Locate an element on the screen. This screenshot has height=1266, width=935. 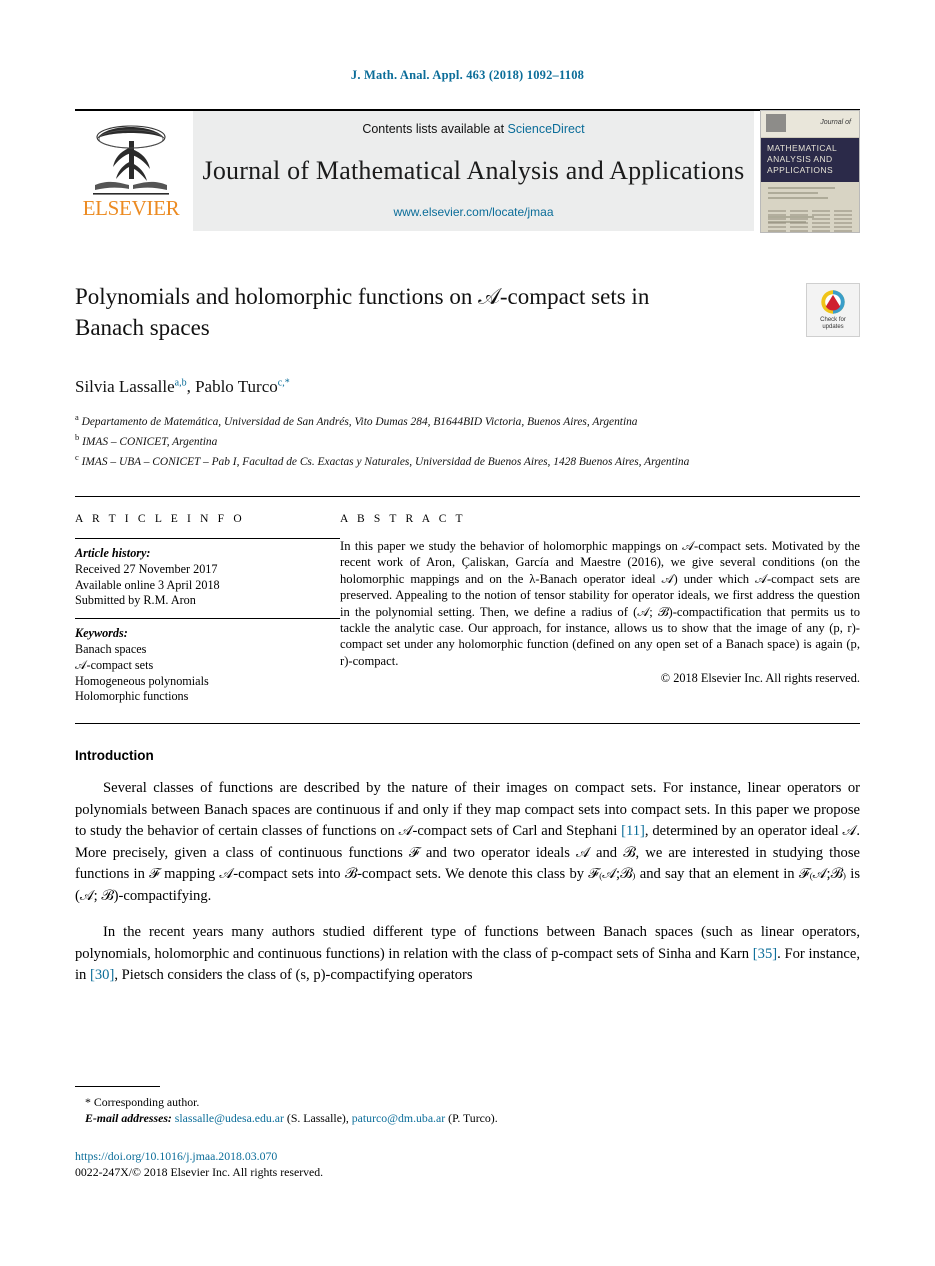
elsevier-tree-icon is located at coordinates (131, 157).